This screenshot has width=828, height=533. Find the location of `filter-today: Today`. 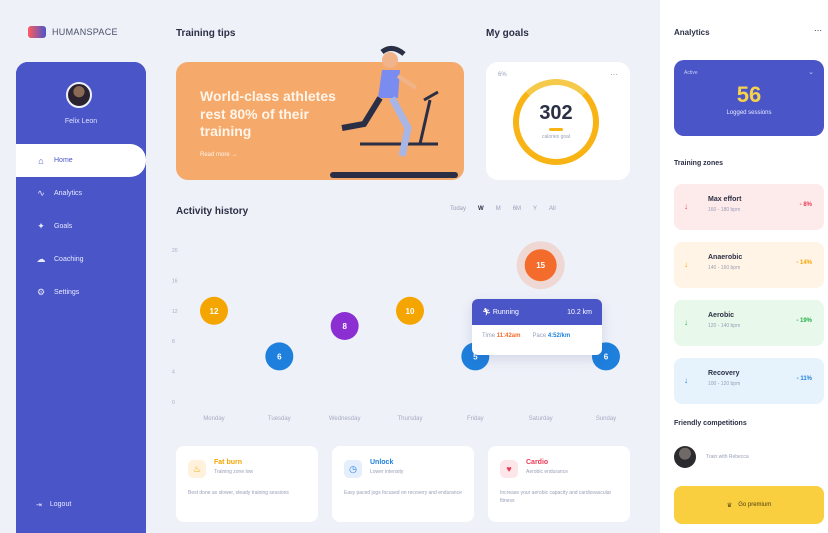

filter-today: Today is located at coordinates (458, 209).